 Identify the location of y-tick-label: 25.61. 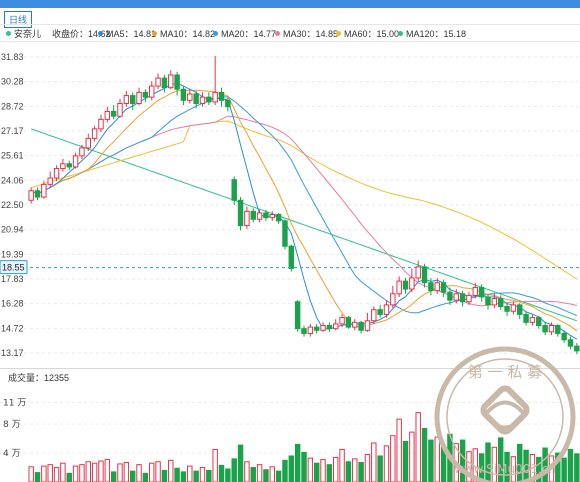
(12, 156).